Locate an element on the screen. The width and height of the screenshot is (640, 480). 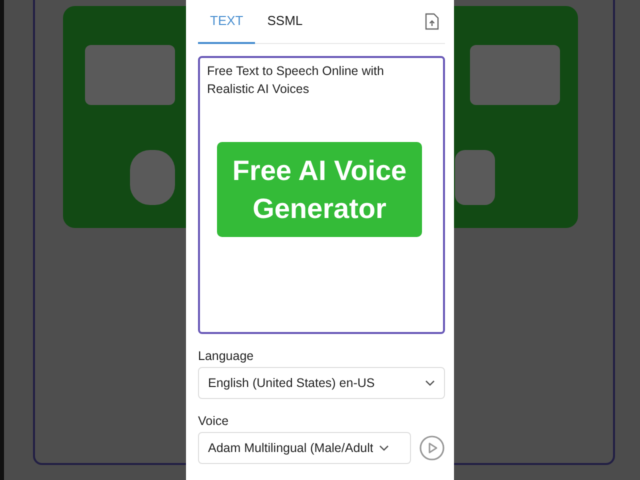
tab: SSML is located at coordinates (285, 22).